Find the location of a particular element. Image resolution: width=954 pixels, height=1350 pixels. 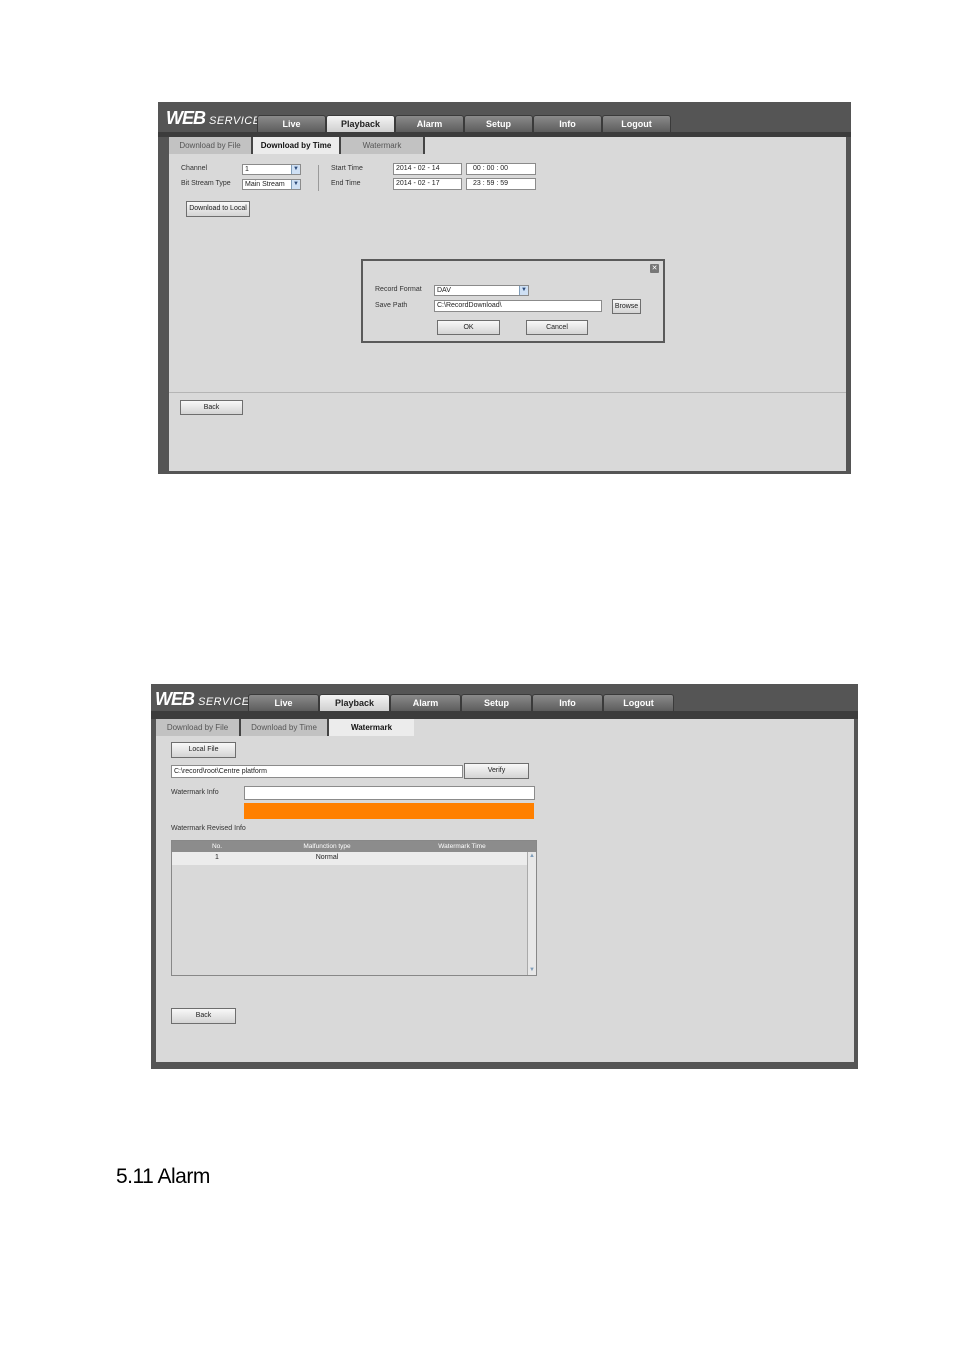

record-format-select: DAV ▼ is located at coordinates (481, 290).